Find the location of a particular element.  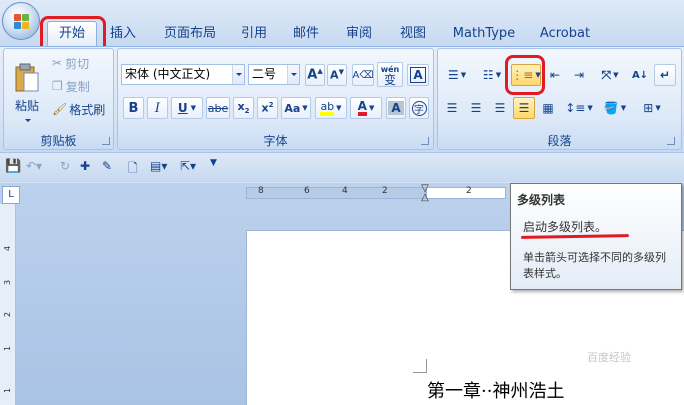

tab-review: 审阅 is located at coordinates (359, 34).